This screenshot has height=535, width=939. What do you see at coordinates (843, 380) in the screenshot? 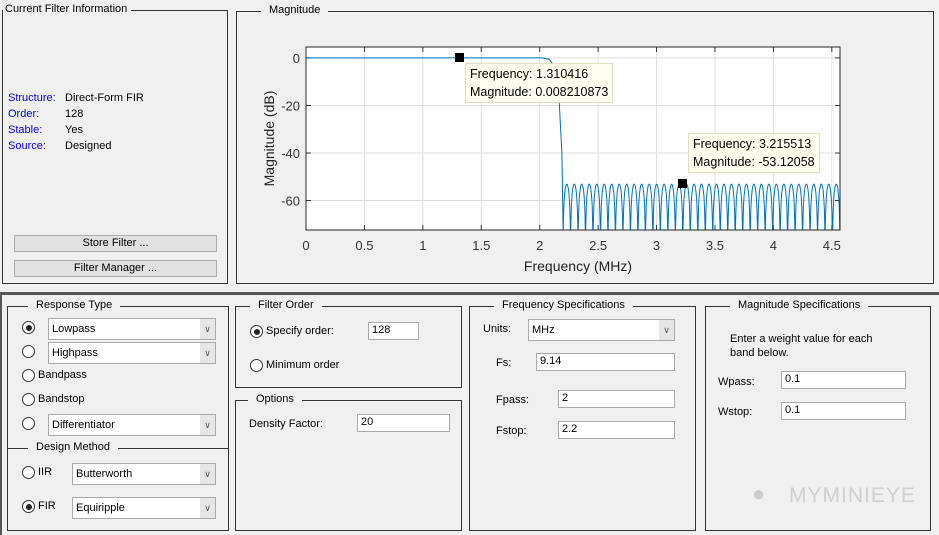
I see `wpass-input: 0.1` at bounding box center [843, 380].